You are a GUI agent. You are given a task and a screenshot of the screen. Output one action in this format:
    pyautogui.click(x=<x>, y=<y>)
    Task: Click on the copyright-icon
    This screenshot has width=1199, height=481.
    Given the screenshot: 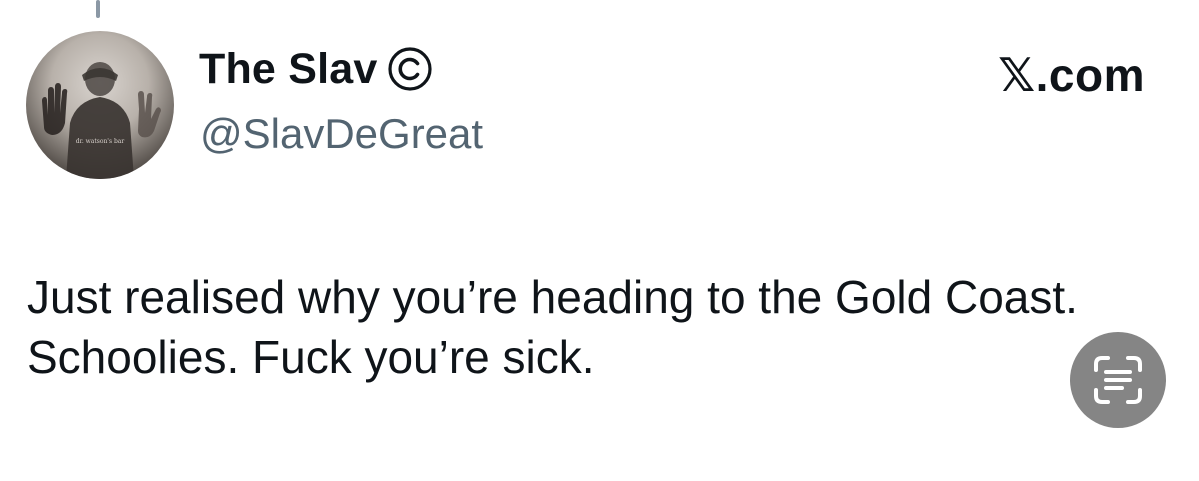 What is the action you would take?
    pyautogui.click(x=410, y=69)
    